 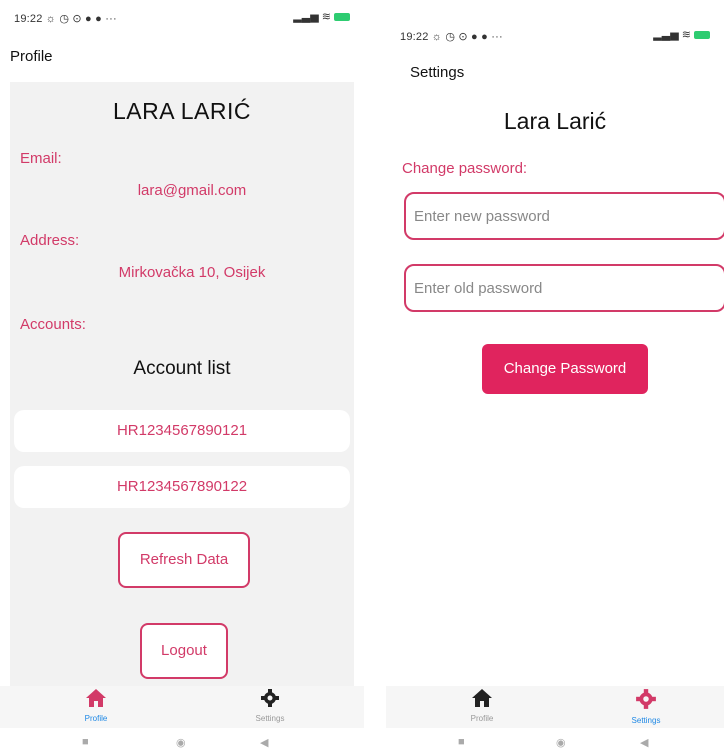 What do you see at coordinates (182, 431) in the screenshot?
I see `account-item: HR1234567890121` at bounding box center [182, 431].